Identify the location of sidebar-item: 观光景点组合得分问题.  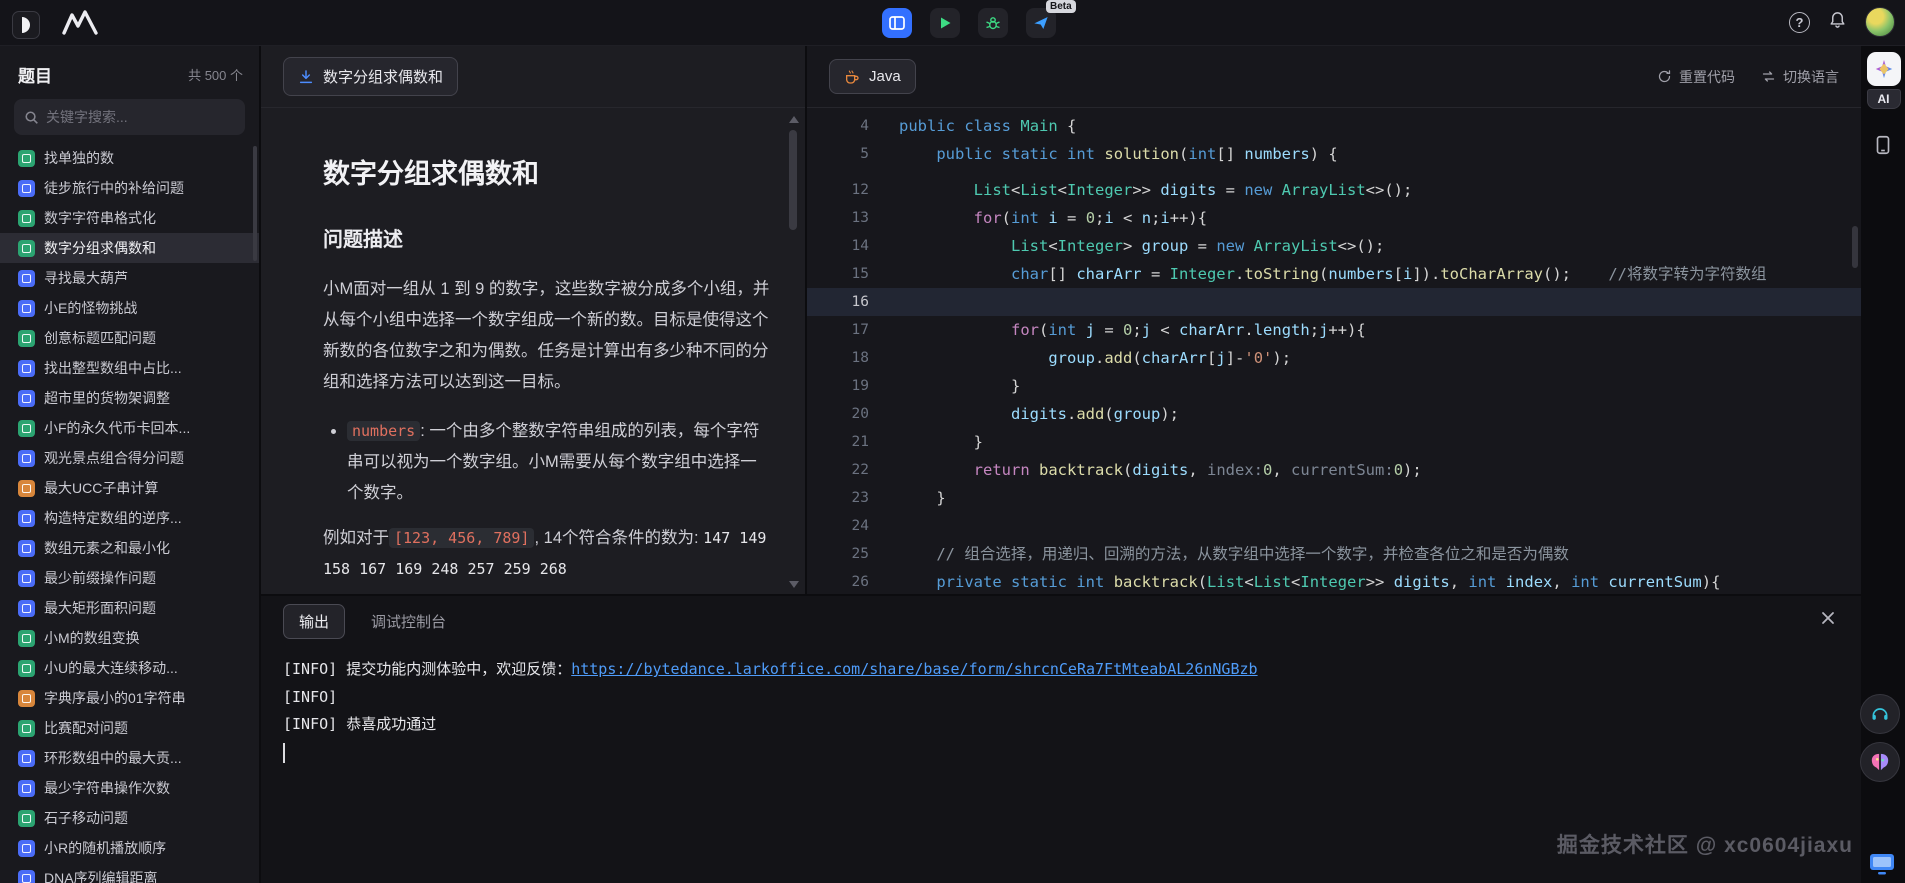
(129, 458).